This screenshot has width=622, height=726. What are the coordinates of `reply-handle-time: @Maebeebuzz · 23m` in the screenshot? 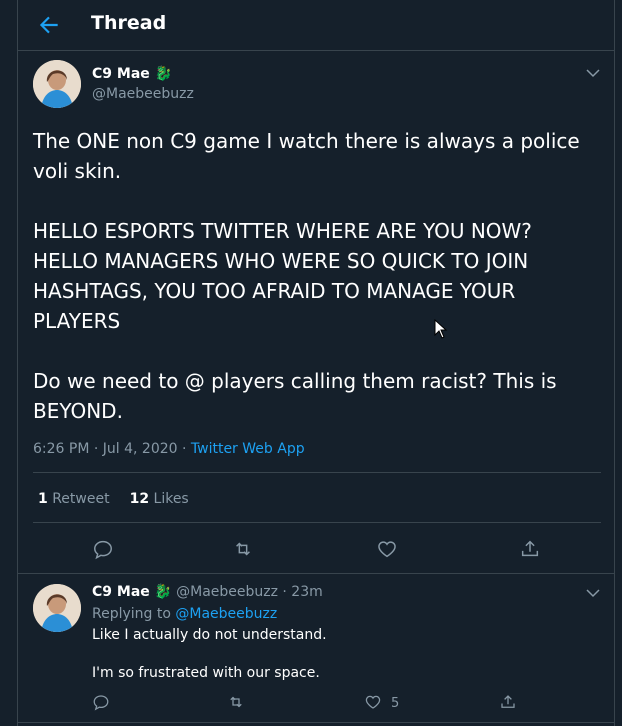 It's located at (249, 592).